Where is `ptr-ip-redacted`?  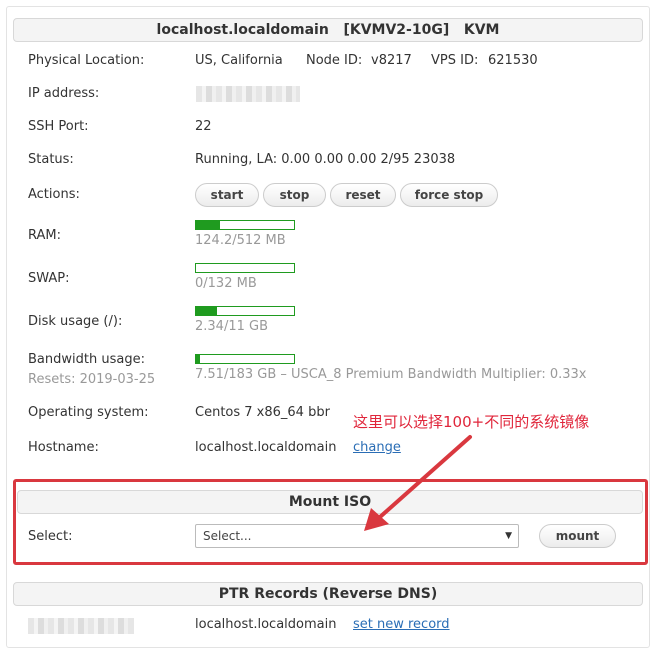 ptr-ip-redacted is located at coordinates (81, 626).